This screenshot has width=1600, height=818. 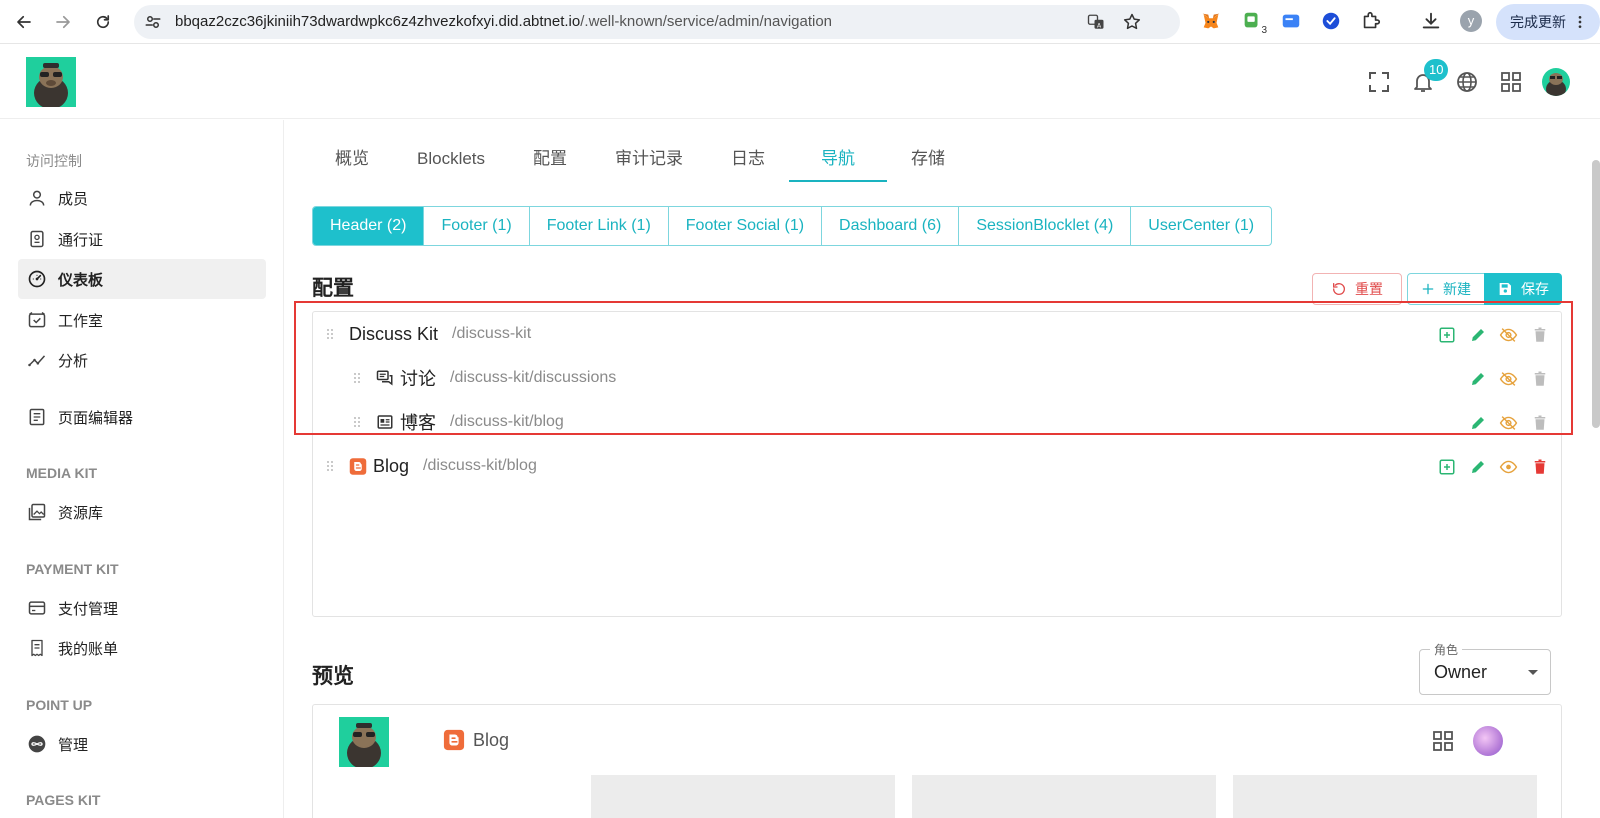 I want to click on notification-badge: 10, so click(x=1436, y=70).